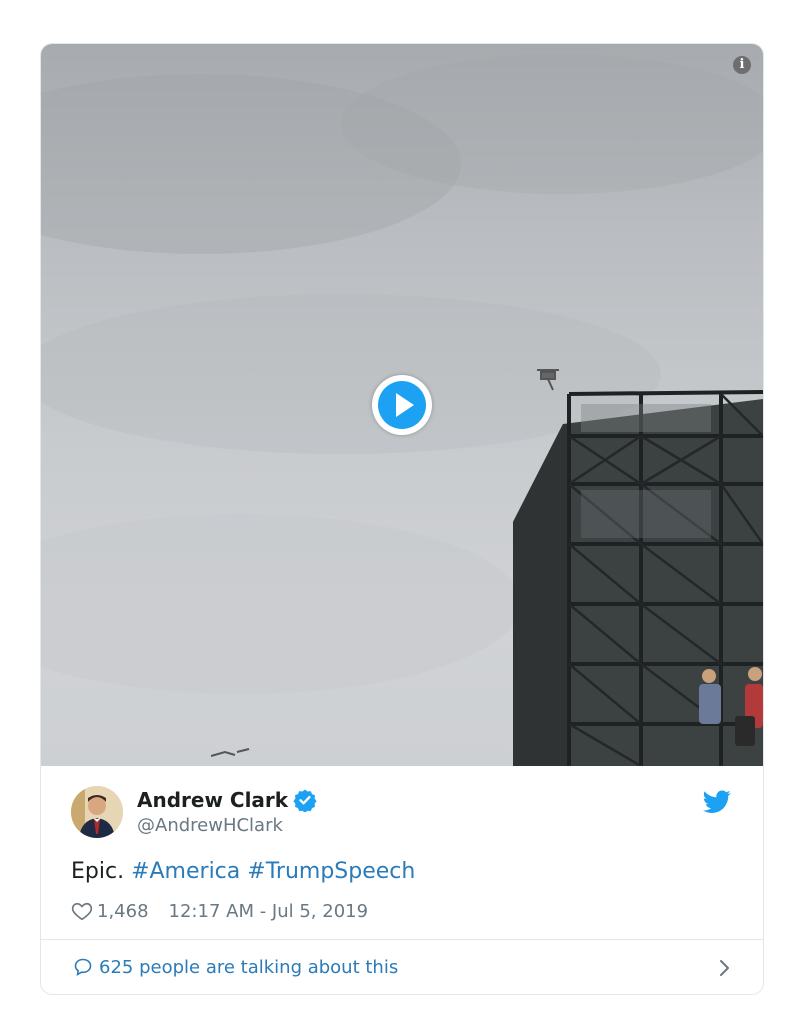  I want to click on tweet-text: Epic. #America #TrumpSpeech, so click(243, 871).